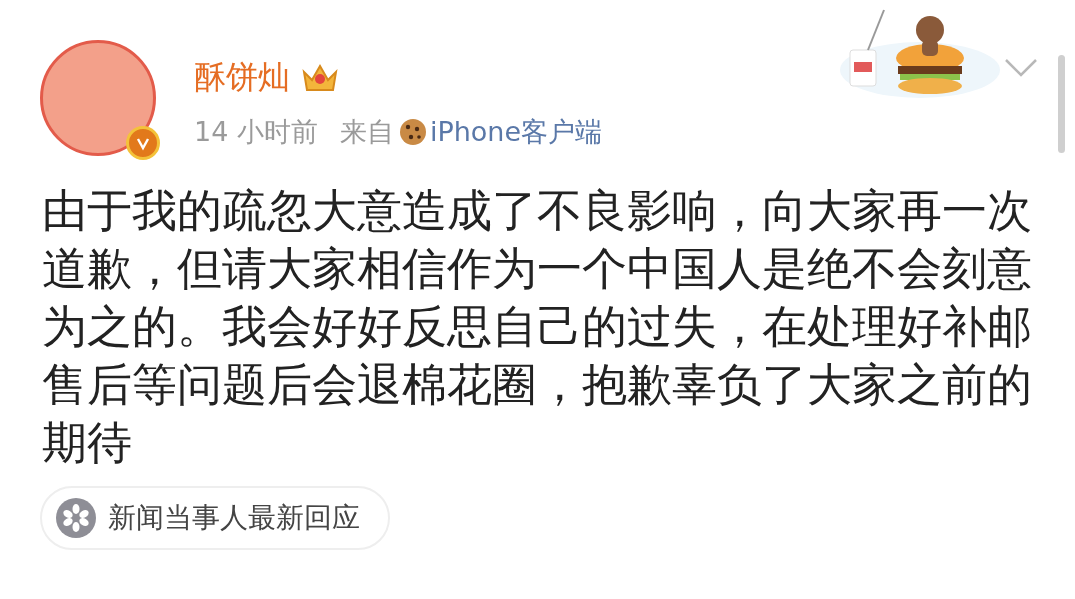 This screenshot has height=599, width=1075. I want to click on topic-chip: 新闻当事人最新回应, so click(215, 518).